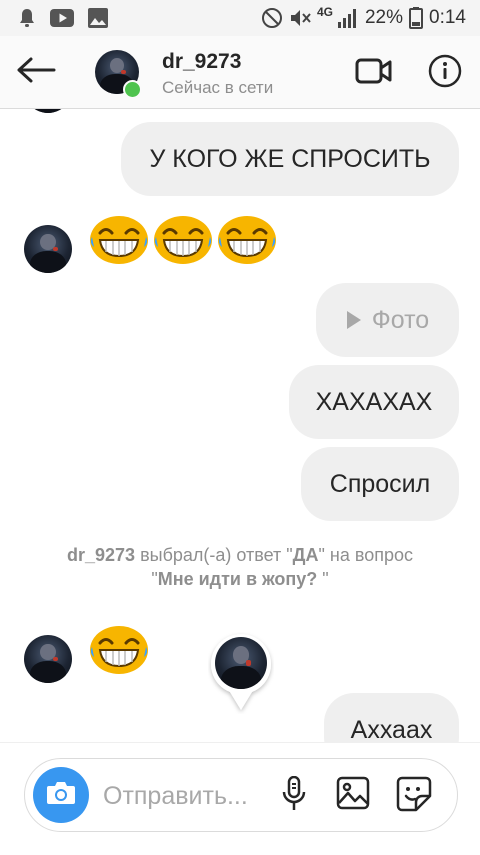 The width and height of the screenshot is (480, 855). I want to click on mute-icon, so click(300, 18).